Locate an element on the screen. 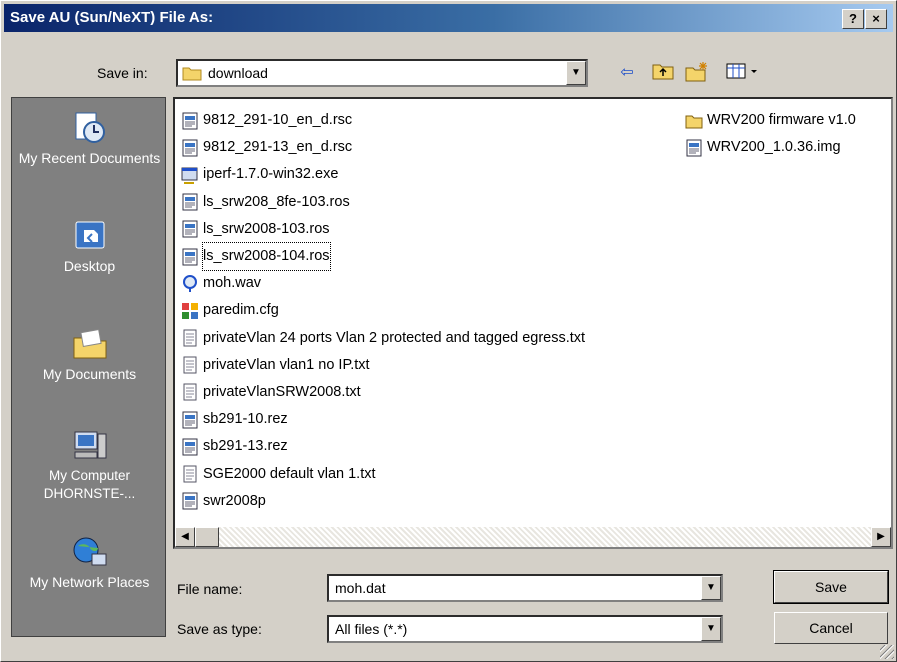 This screenshot has width=897, height=662. filename-combo: moh.dat ▼ is located at coordinates (525, 588).